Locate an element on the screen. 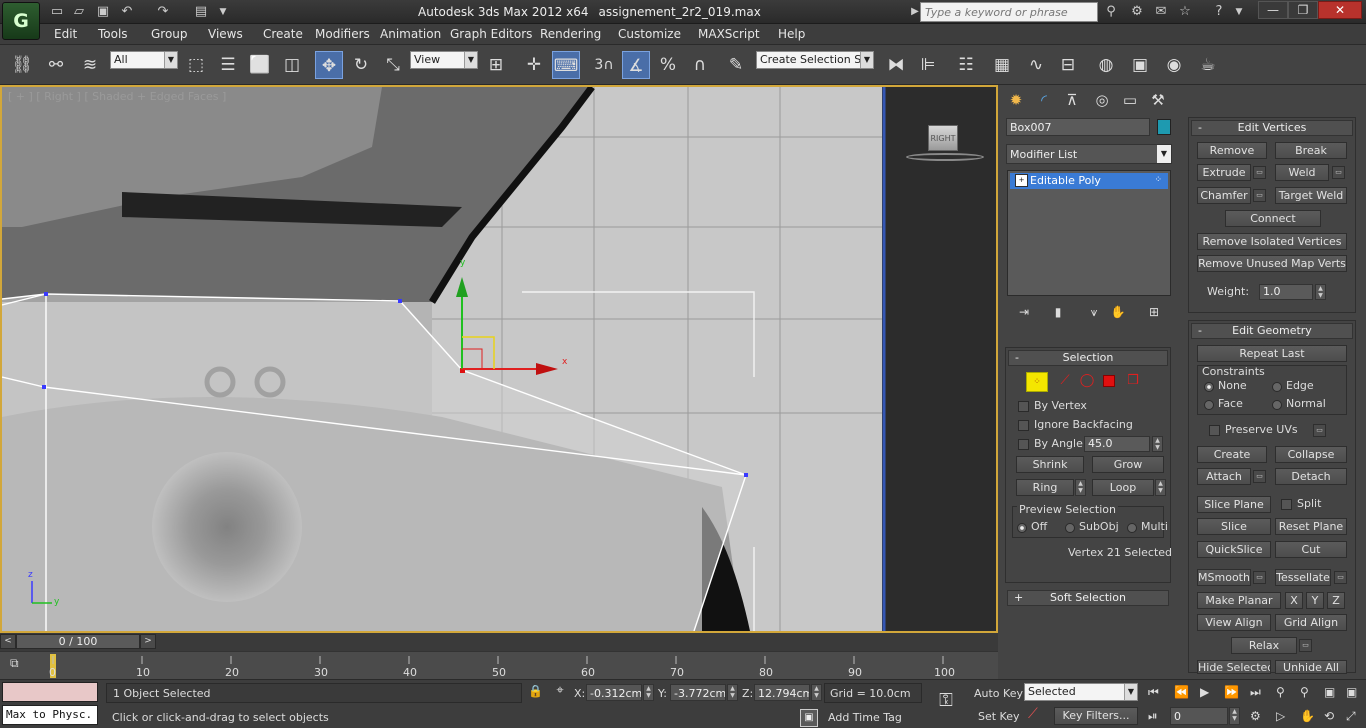 This screenshot has height=728, width=1366. zoom-extents-all-icon: ▣ is located at coordinates (1351, 692).